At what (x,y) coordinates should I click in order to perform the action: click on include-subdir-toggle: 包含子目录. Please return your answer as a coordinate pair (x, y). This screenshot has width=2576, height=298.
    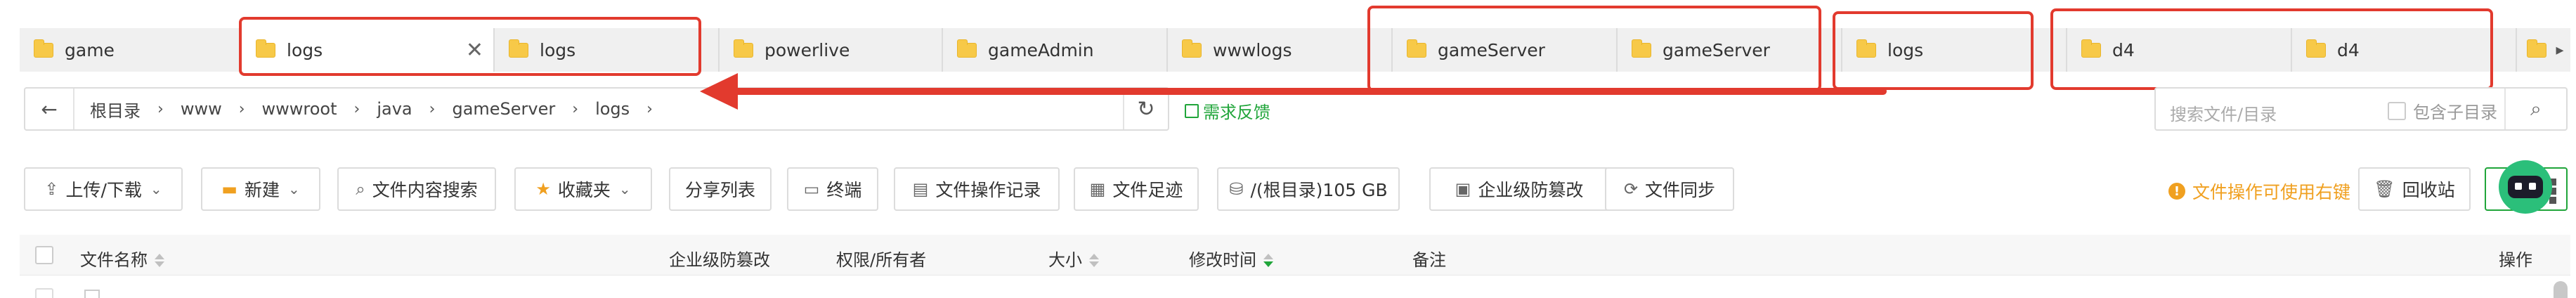
    Looking at the image, I should click on (2442, 110).